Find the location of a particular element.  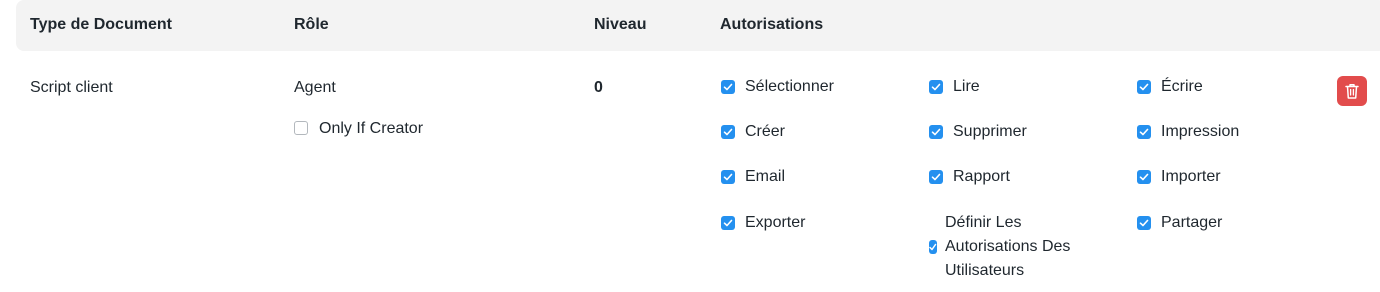

permission-label-delete: Supprimer is located at coordinates (990, 131).